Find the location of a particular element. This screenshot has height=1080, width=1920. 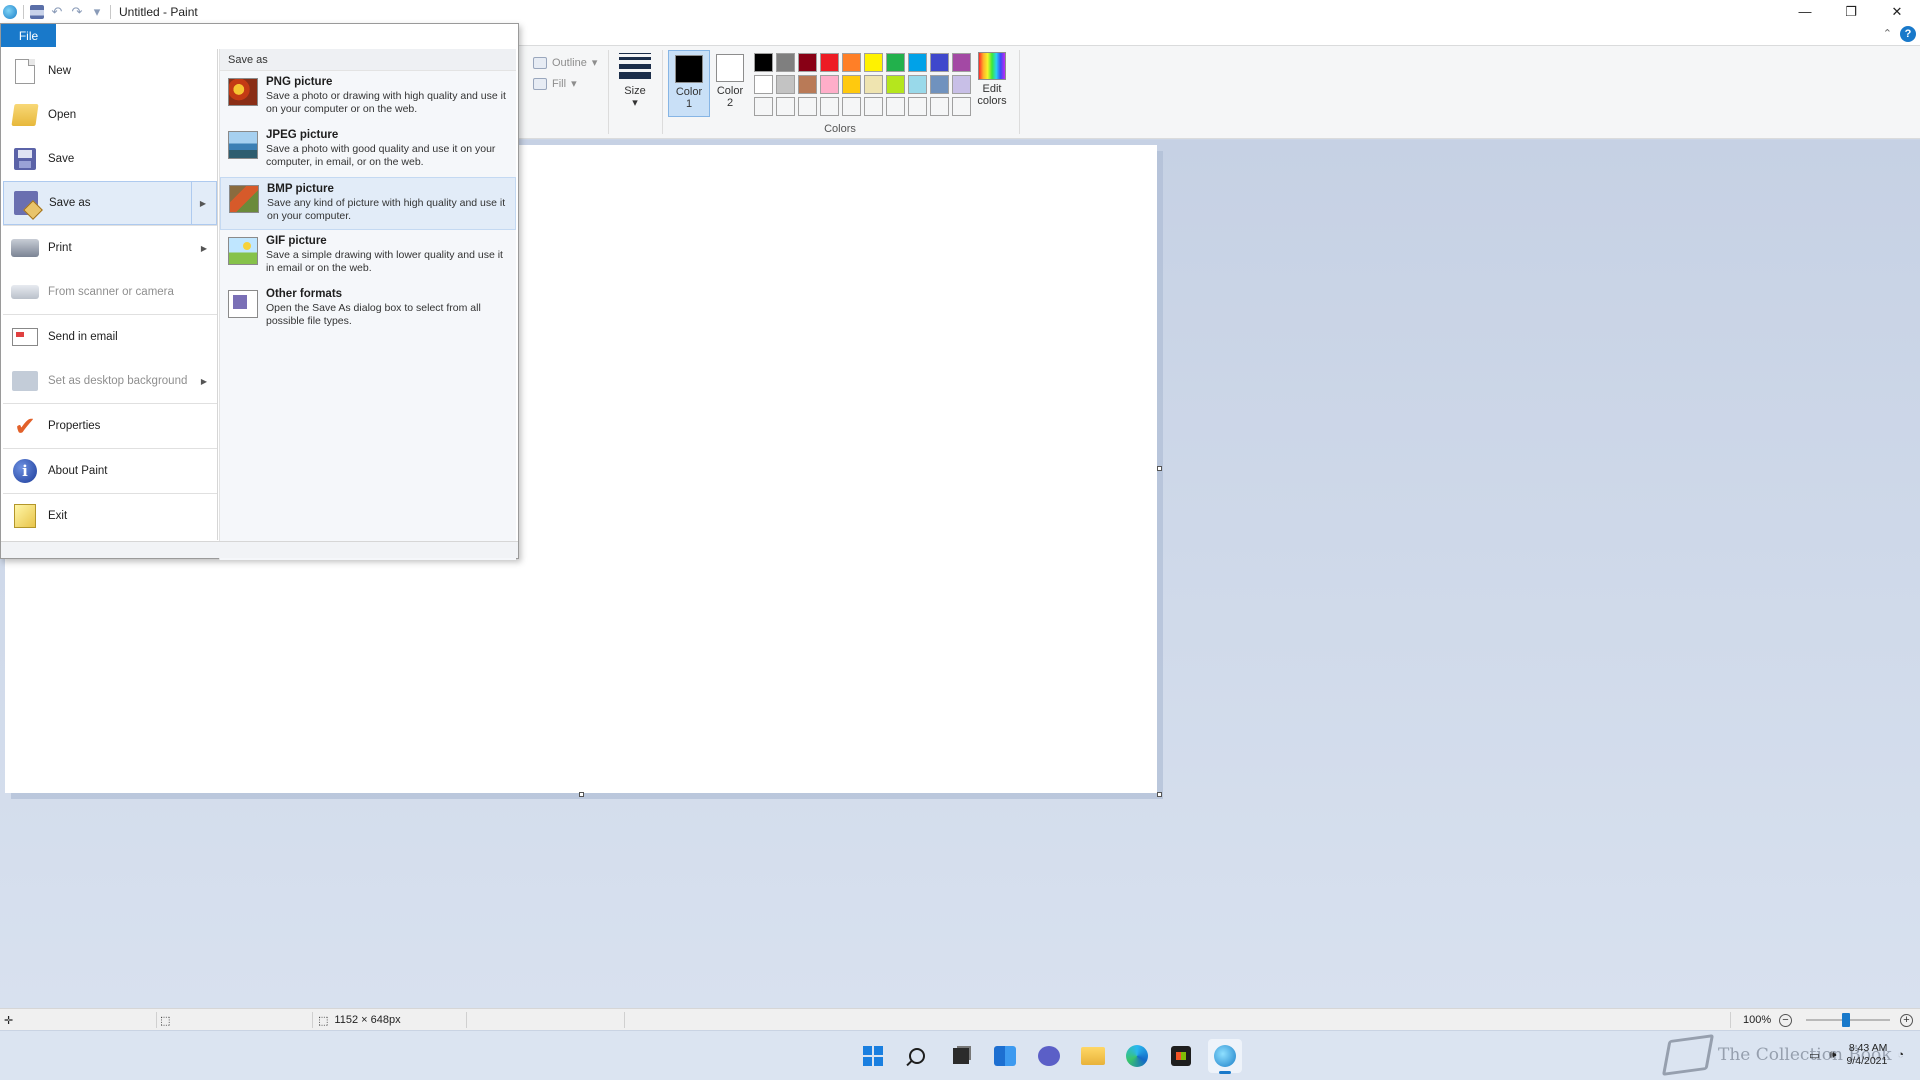

clock: 8:43 AM 9/4/2021 is located at coordinates (1866, 1055).